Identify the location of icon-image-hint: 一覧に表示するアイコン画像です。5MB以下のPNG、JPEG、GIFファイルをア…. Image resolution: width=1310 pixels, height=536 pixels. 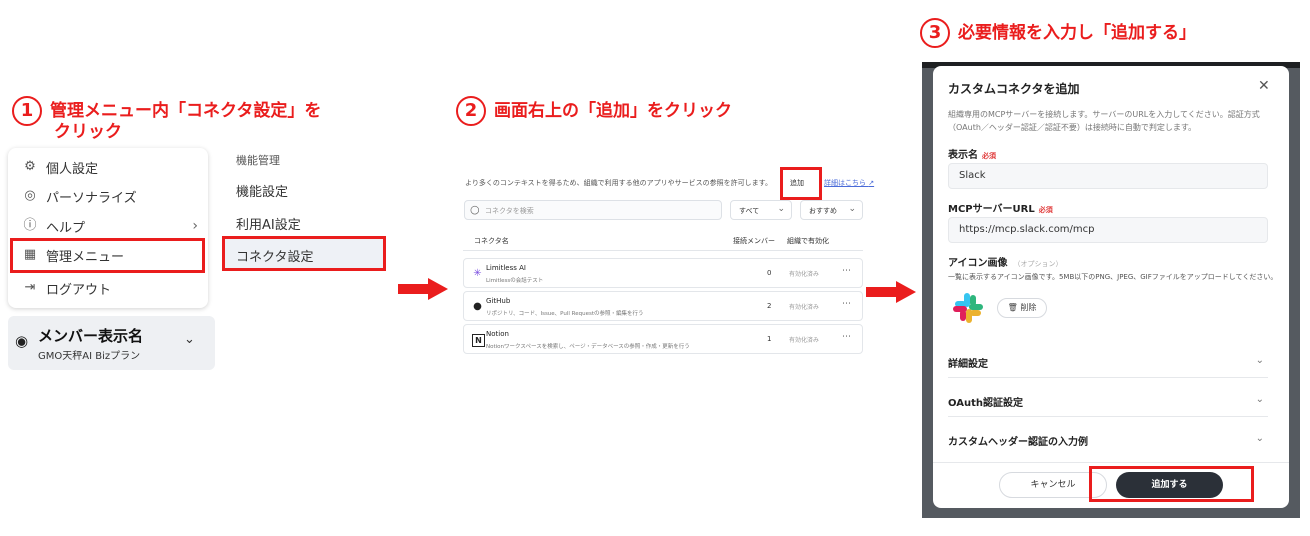
(1113, 277).